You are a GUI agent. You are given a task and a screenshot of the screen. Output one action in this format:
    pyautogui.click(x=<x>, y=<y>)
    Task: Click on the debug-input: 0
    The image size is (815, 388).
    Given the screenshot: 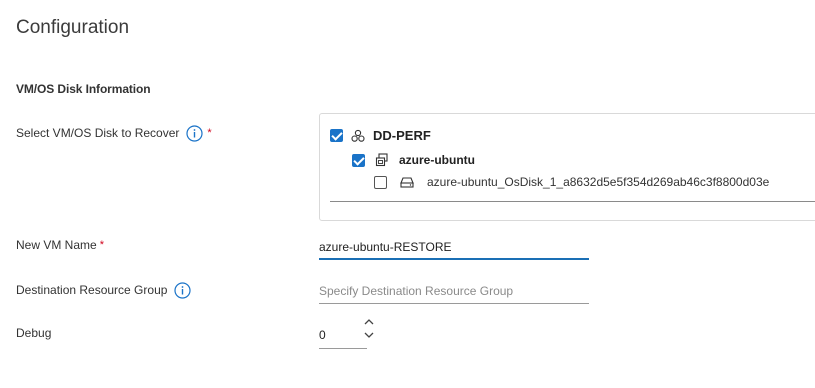 What is the action you would take?
    pyautogui.click(x=322, y=335)
    